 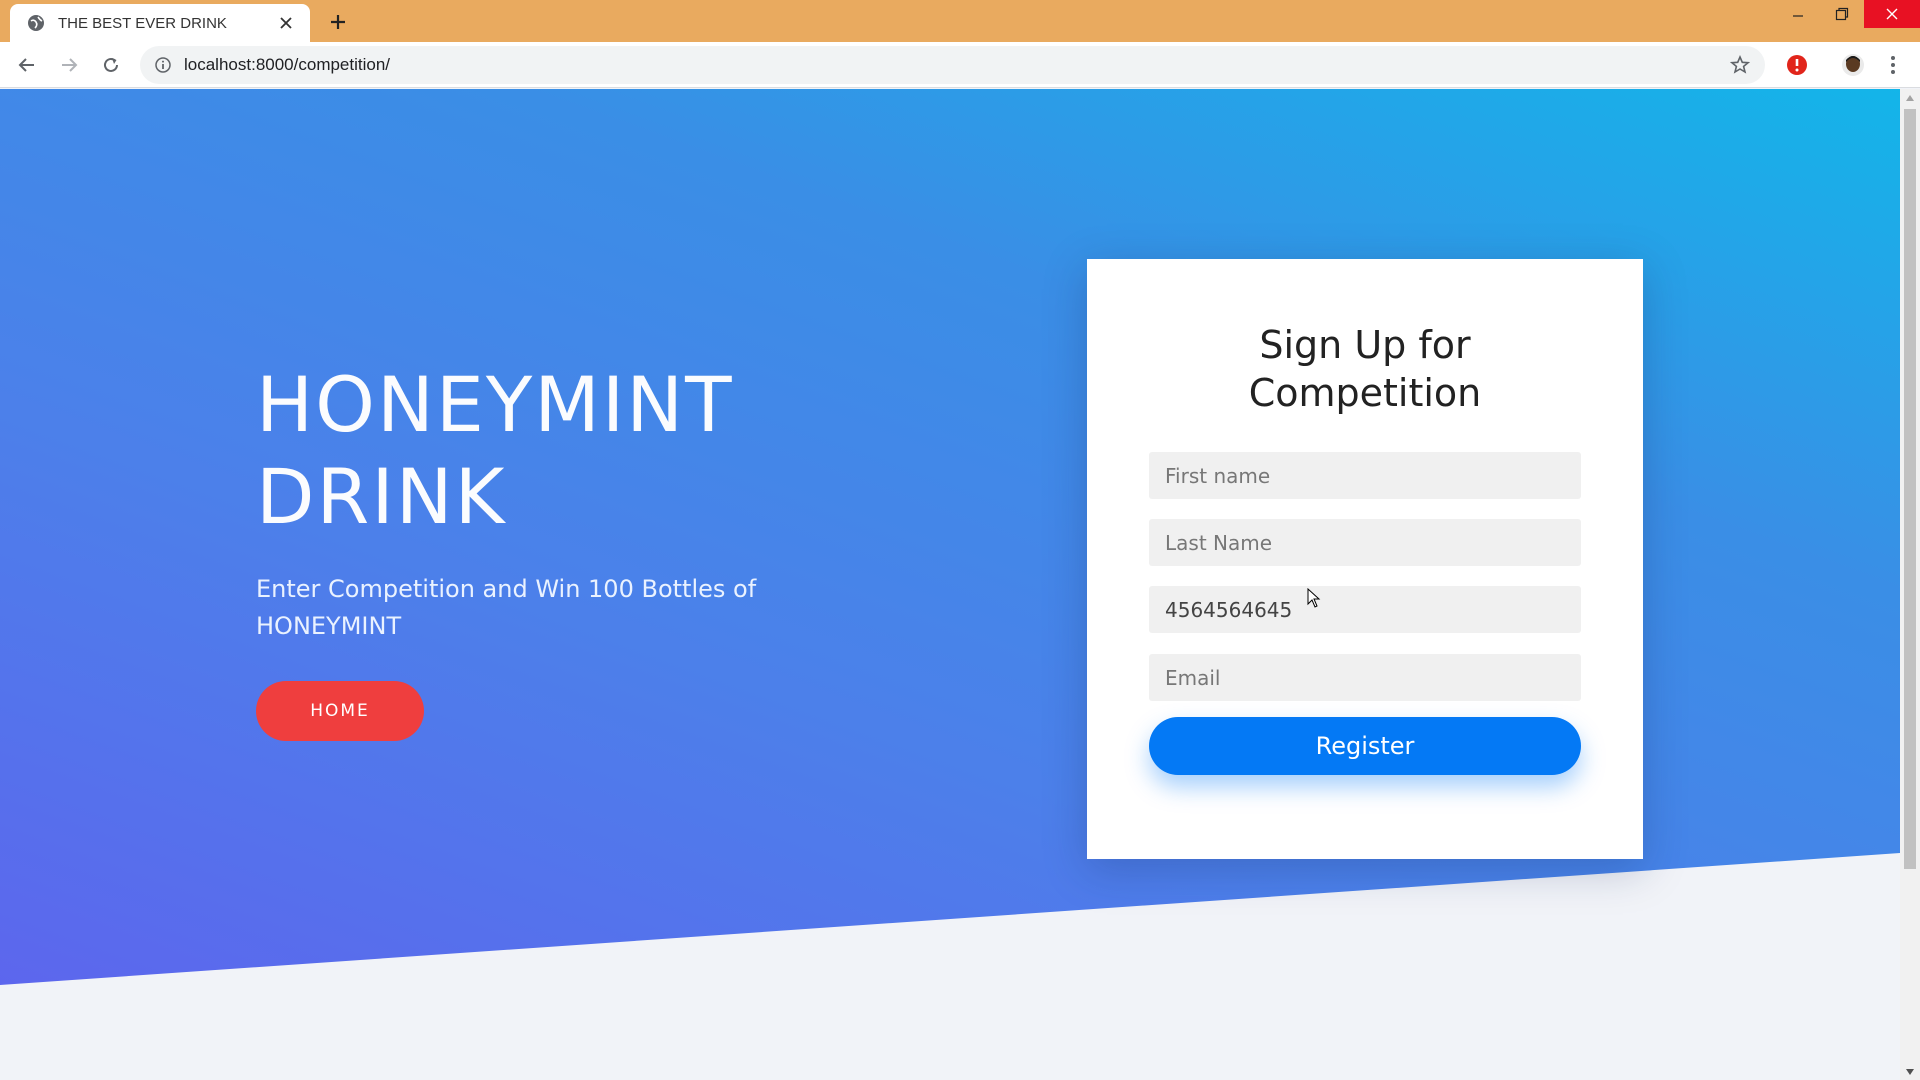 I want to click on globe-icon, so click(x=36, y=23).